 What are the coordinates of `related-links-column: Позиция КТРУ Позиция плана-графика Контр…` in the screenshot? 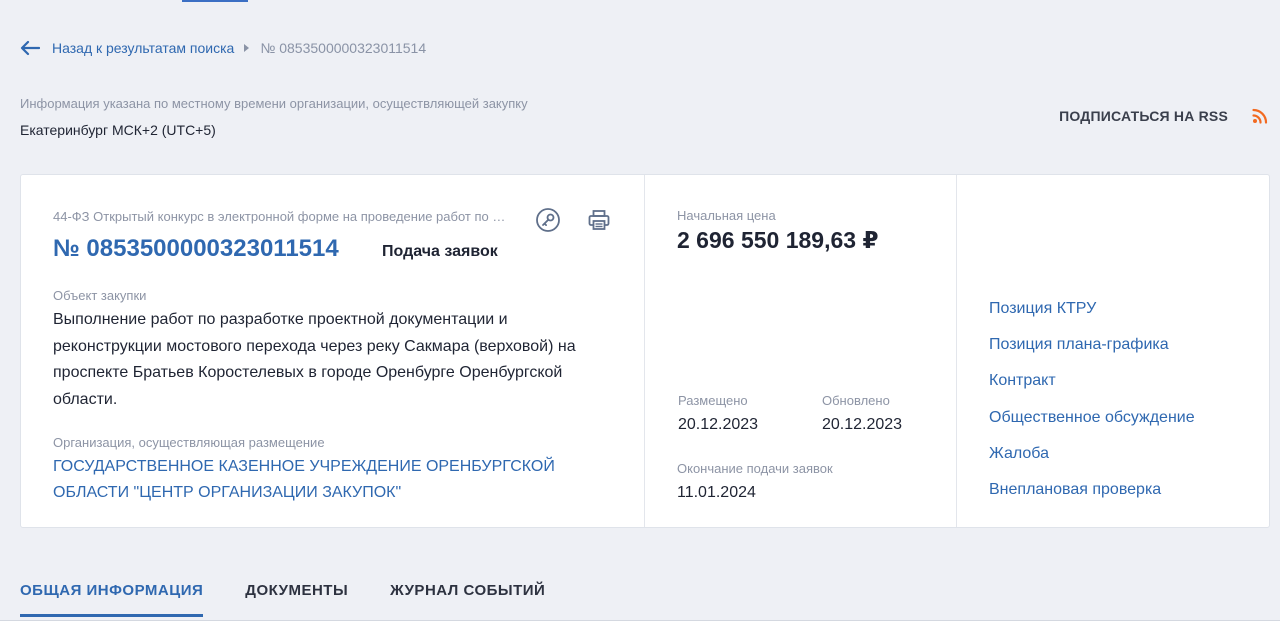 It's located at (1113, 351).